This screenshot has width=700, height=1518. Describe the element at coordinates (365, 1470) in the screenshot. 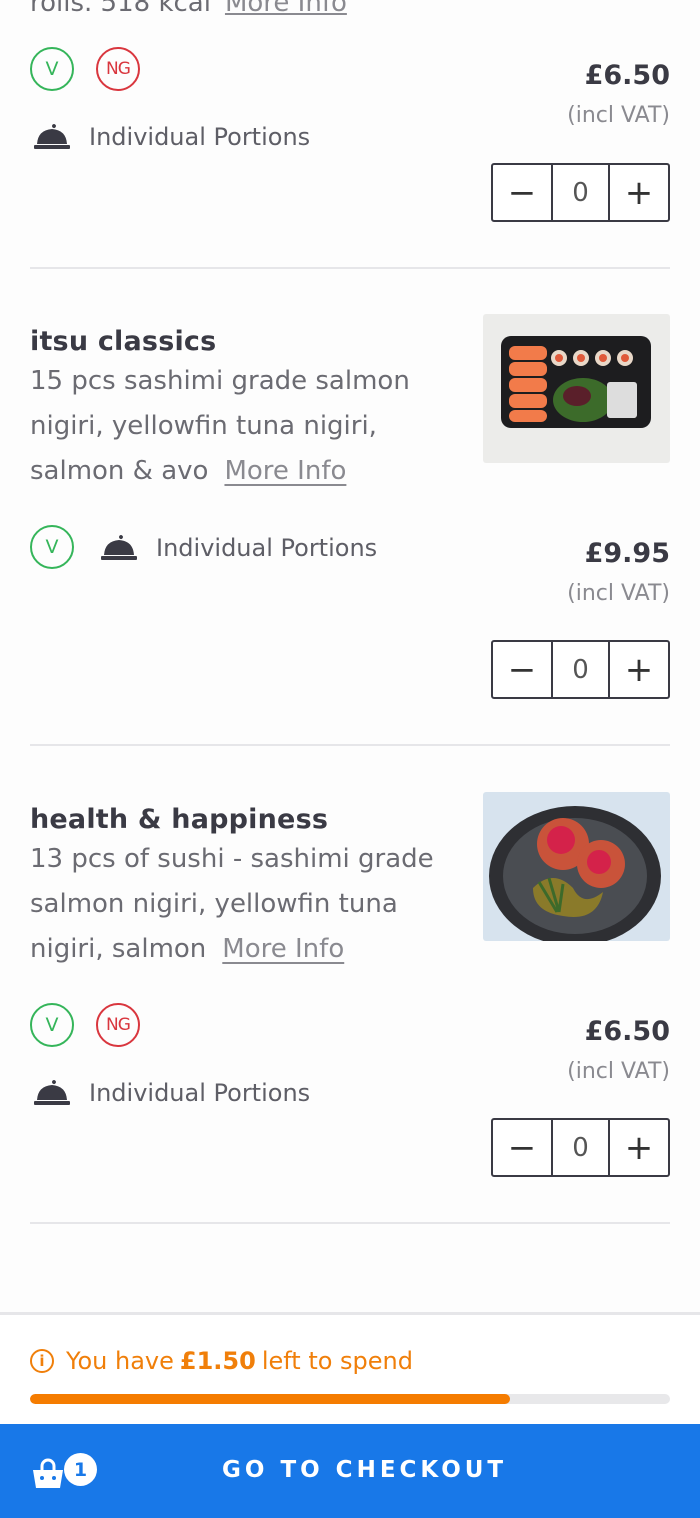

I see `checkout-label: GO TO CHECKOUT` at that location.